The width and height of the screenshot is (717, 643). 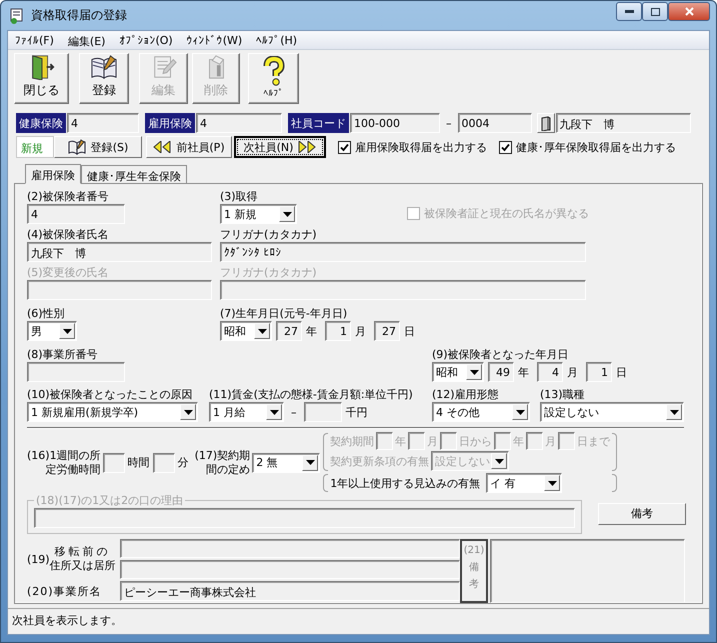 I want to click on field-label: 1年以上使用する見込みの有無, so click(x=405, y=483).